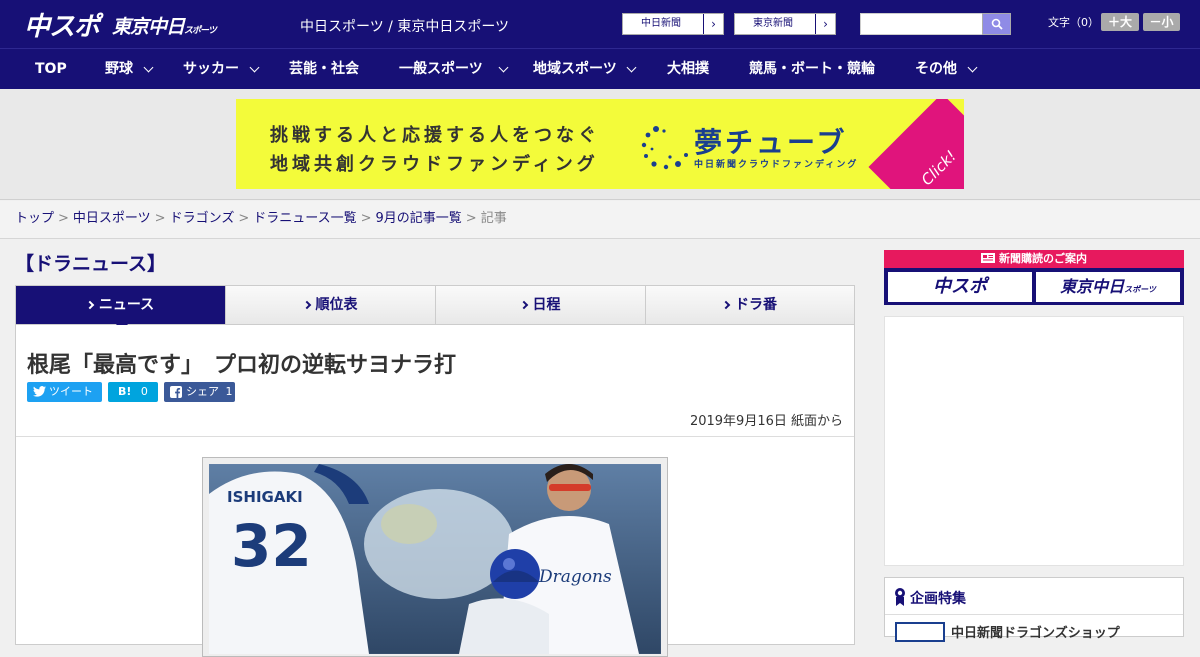 The height and width of the screenshot is (657, 1200). I want to click on search-button, so click(996, 24).